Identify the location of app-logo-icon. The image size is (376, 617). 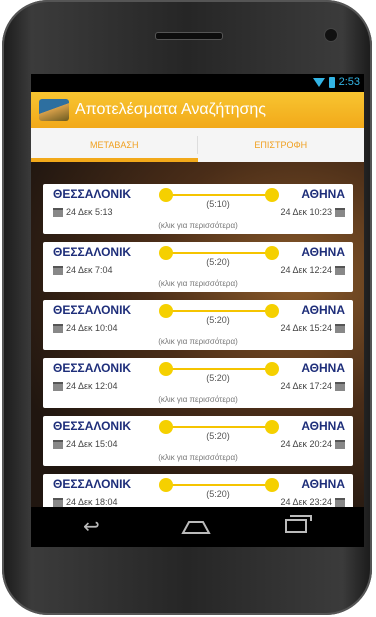
(54, 110).